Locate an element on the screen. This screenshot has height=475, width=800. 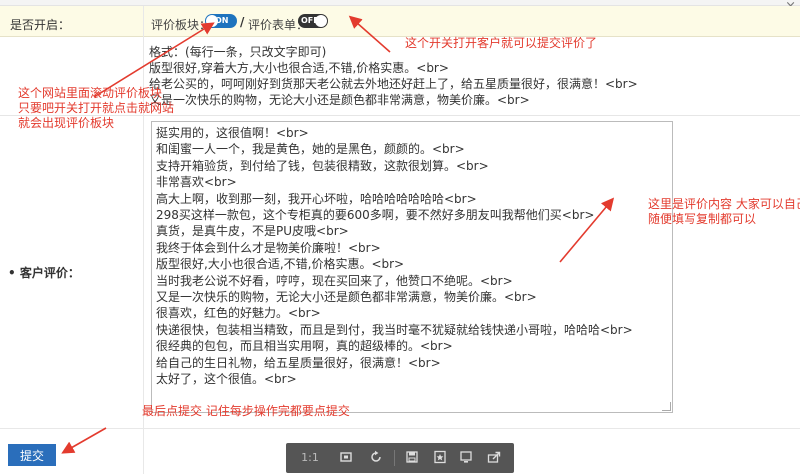
arrow-to-switches is located at coordinates (369, 34).